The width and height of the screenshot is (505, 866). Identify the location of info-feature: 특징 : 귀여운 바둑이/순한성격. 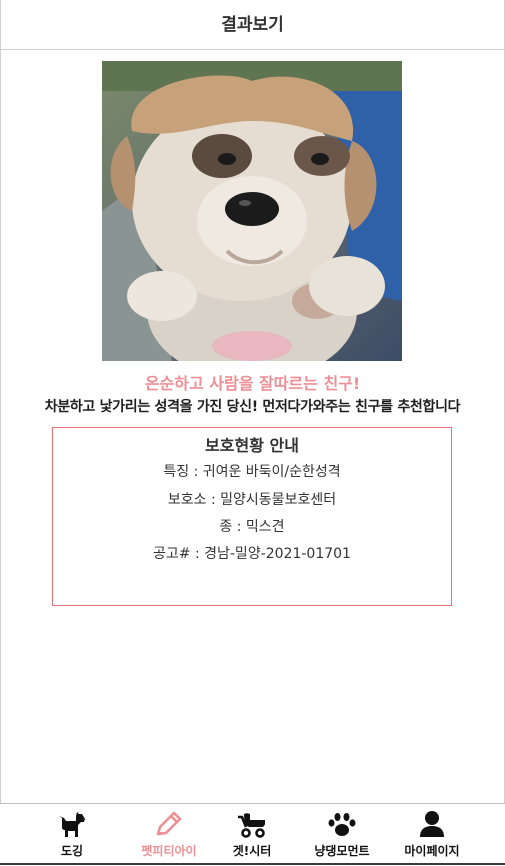
(252, 472).